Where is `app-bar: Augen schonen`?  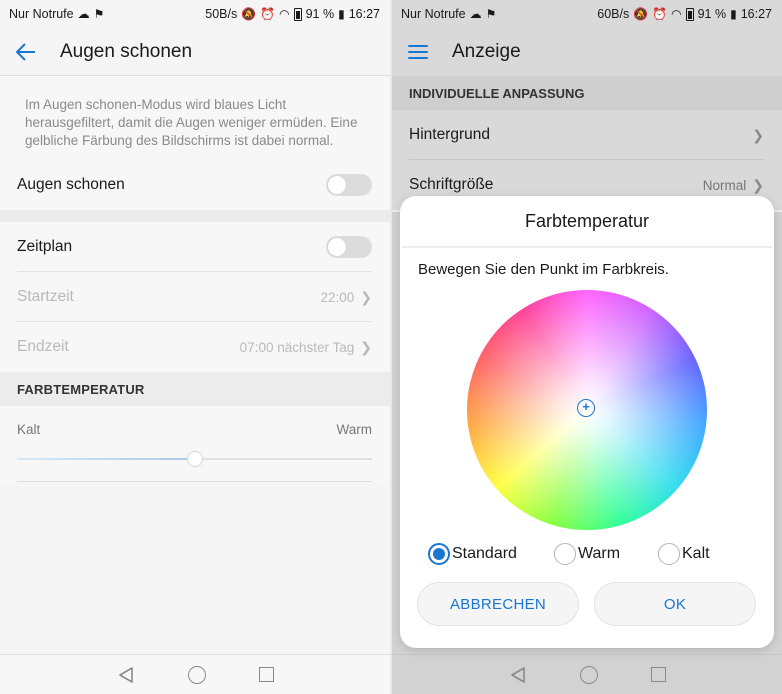 app-bar: Augen schonen is located at coordinates (195, 52).